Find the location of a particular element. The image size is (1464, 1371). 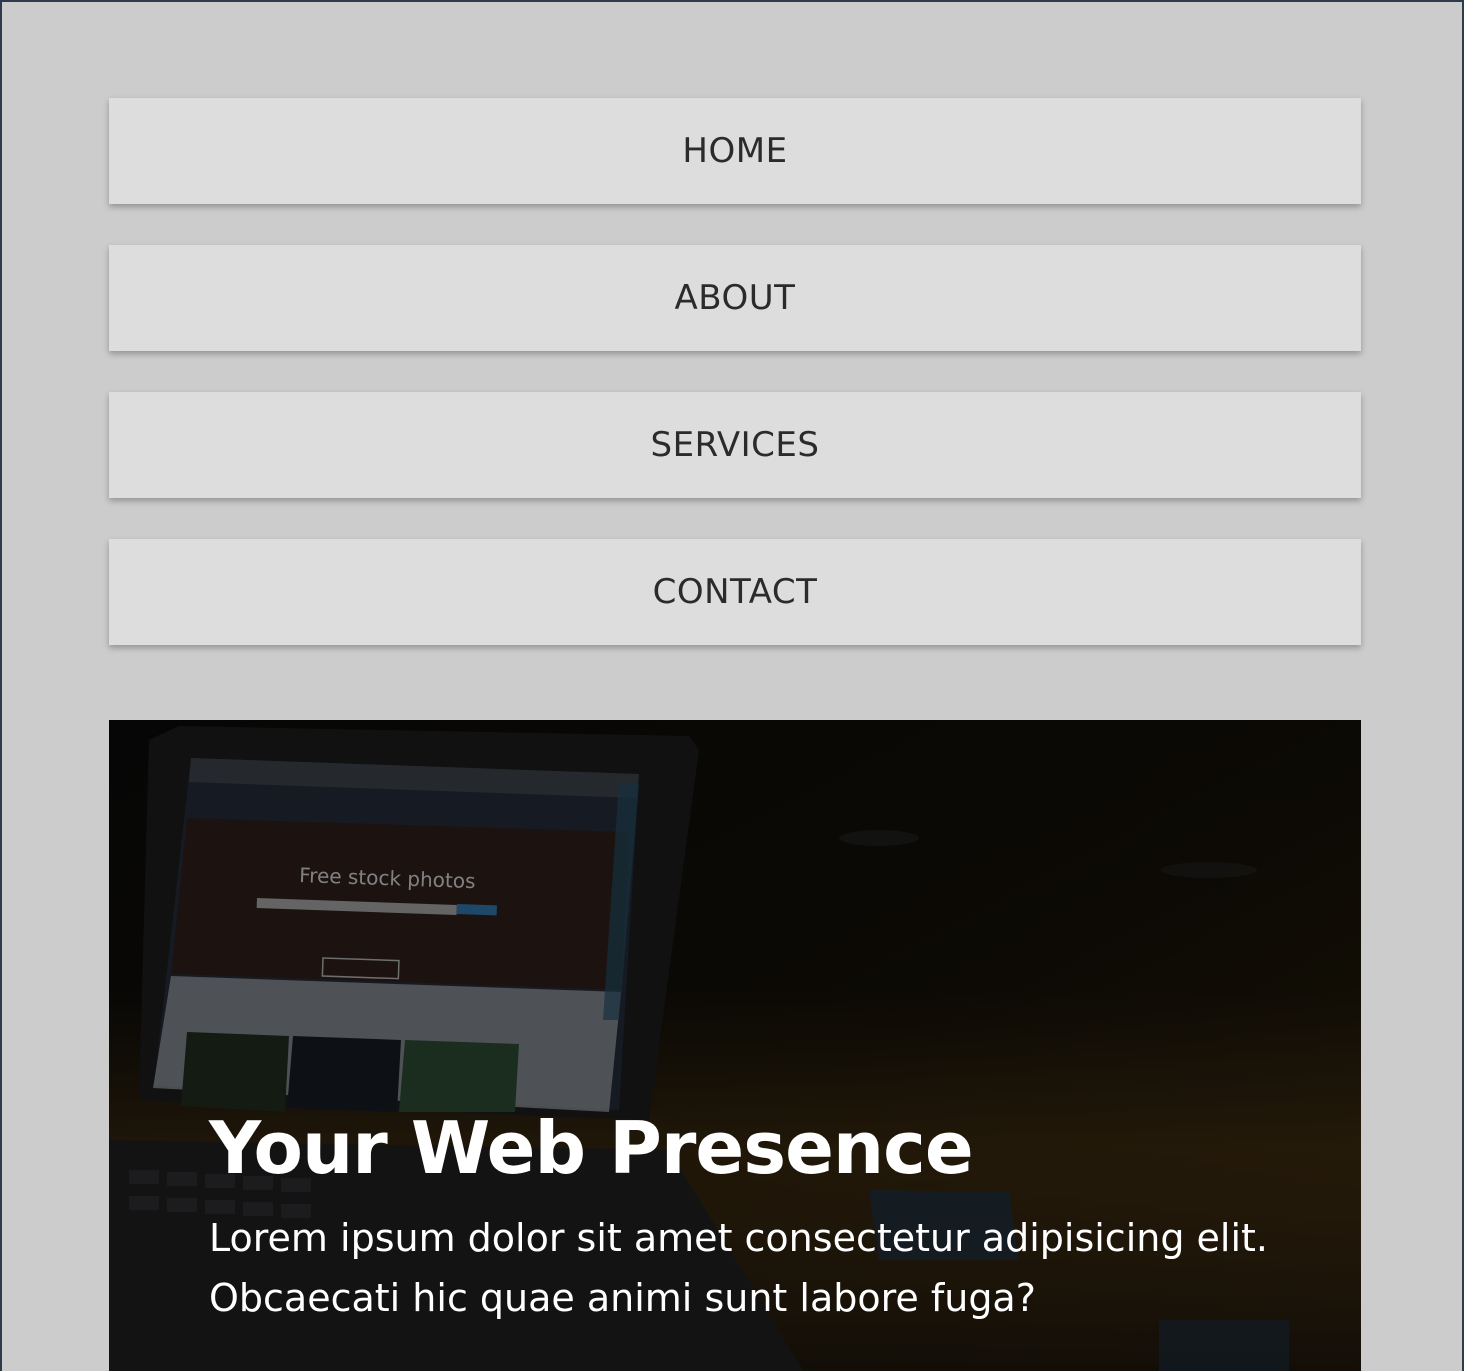

nav-item-about: ABOUT is located at coordinates (735, 298).